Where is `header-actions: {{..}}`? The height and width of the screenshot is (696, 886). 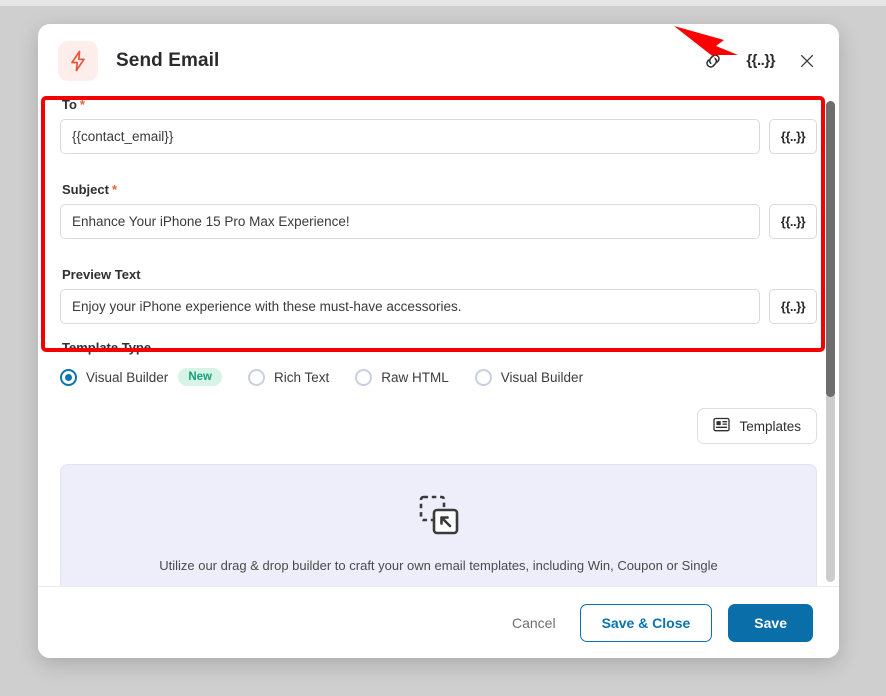 header-actions: {{..}} is located at coordinates (759, 61).